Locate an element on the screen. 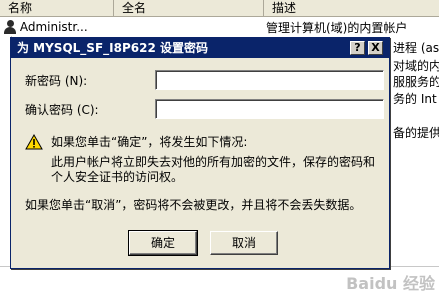  new-password-field is located at coordinates (269, 80).